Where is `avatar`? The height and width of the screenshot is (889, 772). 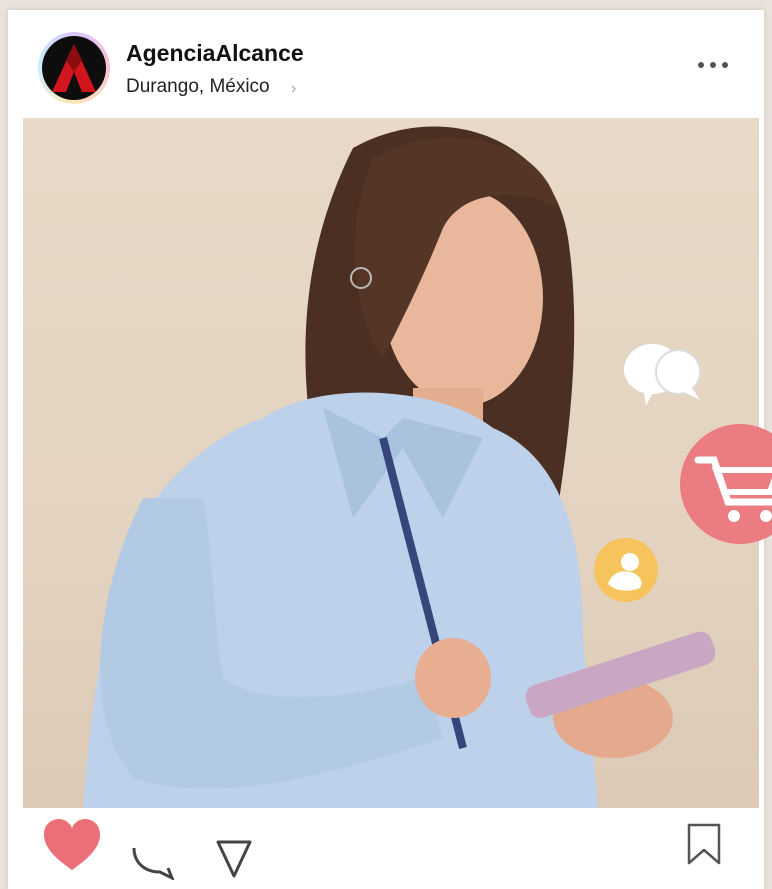
avatar is located at coordinates (74, 68).